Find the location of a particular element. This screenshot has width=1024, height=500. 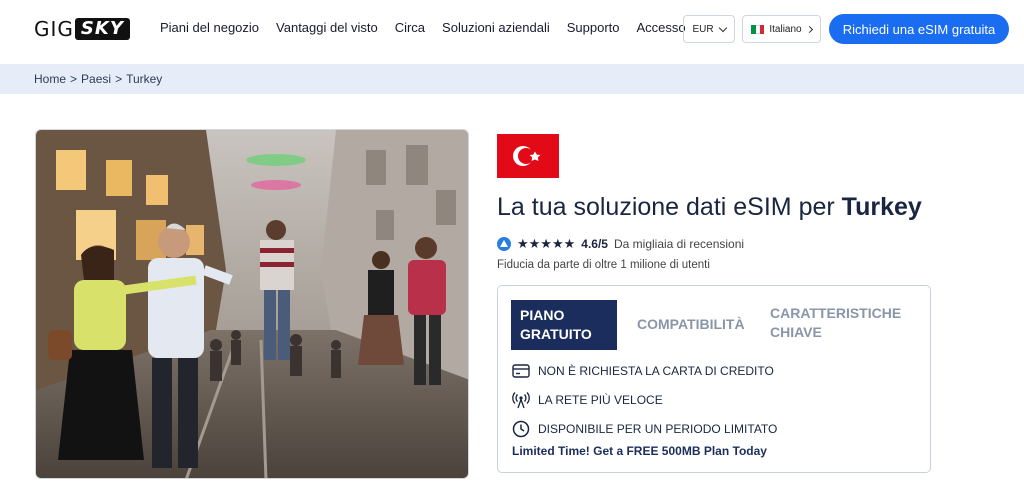

page-title: La tua soluzione dati eSIM per Turkey is located at coordinates (709, 207).